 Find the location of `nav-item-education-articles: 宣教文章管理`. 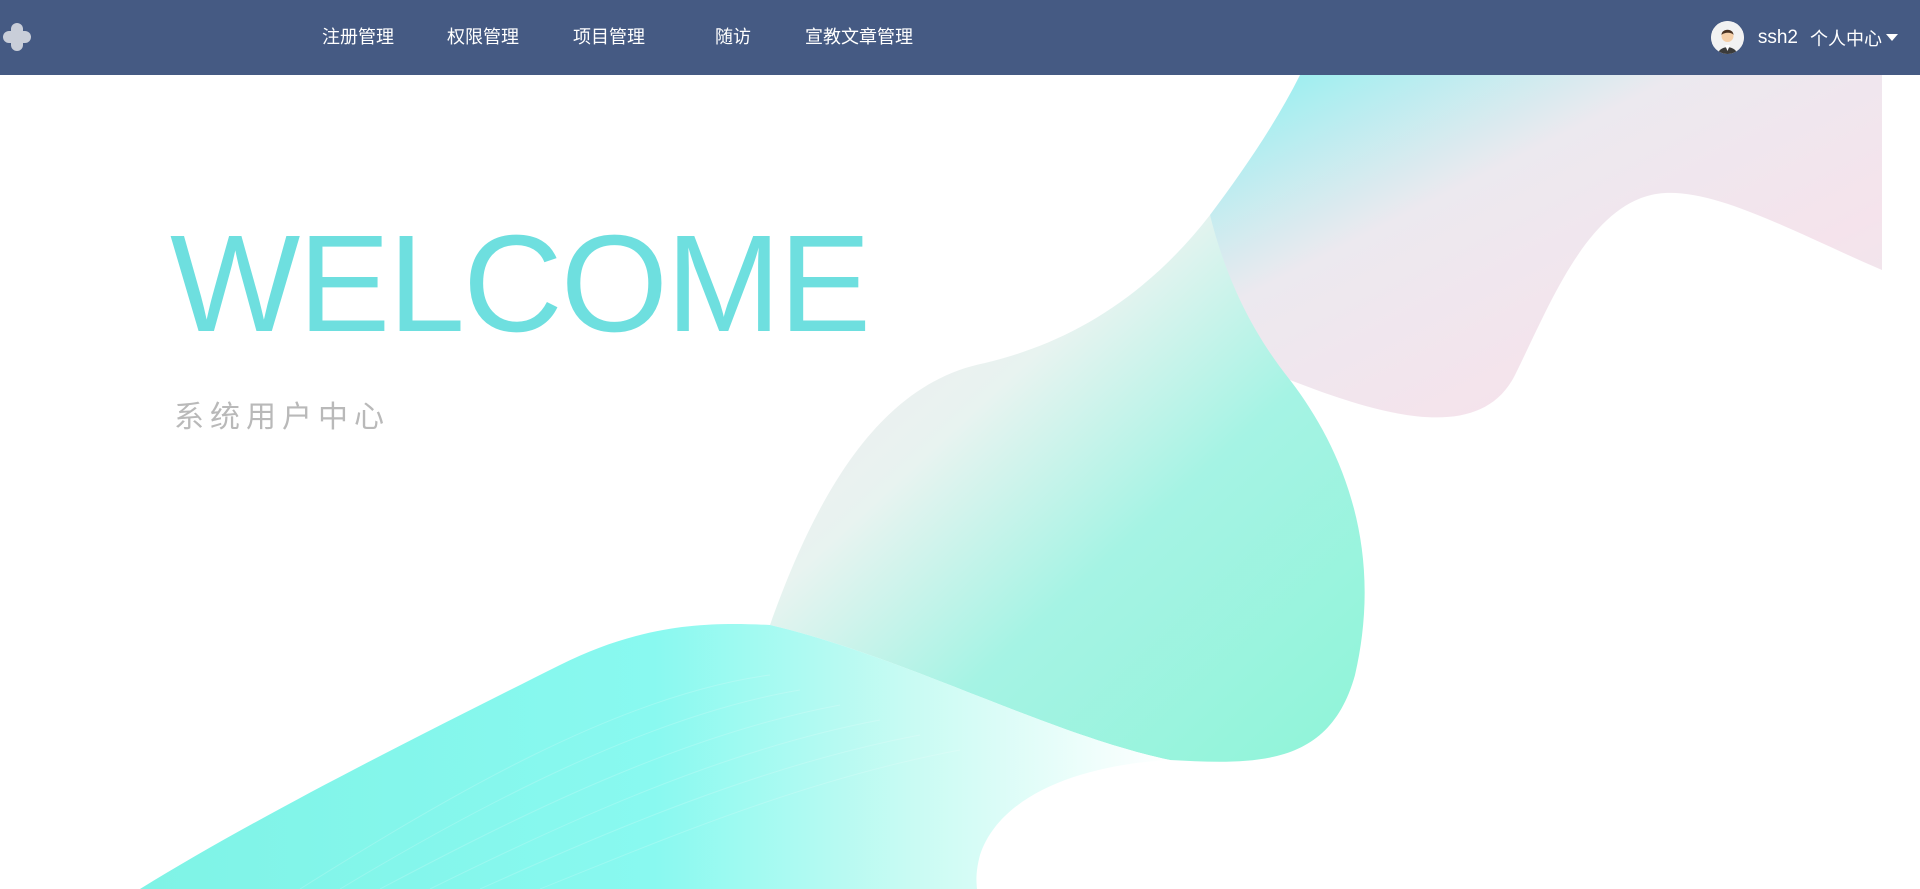

nav-item-education-articles: 宣教文章管理 is located at coordinates (859, 37).